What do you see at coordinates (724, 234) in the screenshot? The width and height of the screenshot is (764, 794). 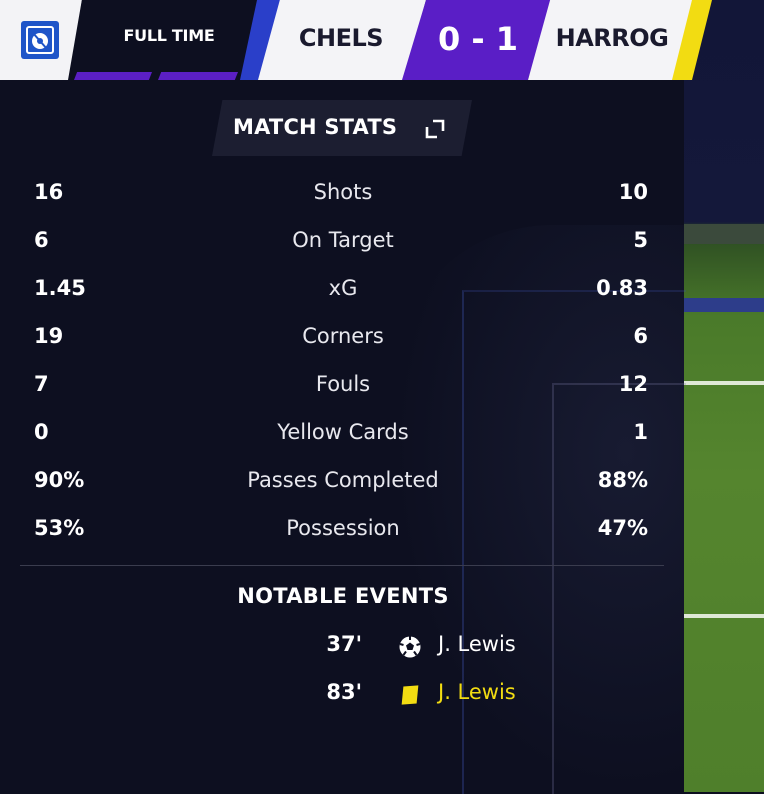 I see `stadium-stand` at bounding box center [724, 234].